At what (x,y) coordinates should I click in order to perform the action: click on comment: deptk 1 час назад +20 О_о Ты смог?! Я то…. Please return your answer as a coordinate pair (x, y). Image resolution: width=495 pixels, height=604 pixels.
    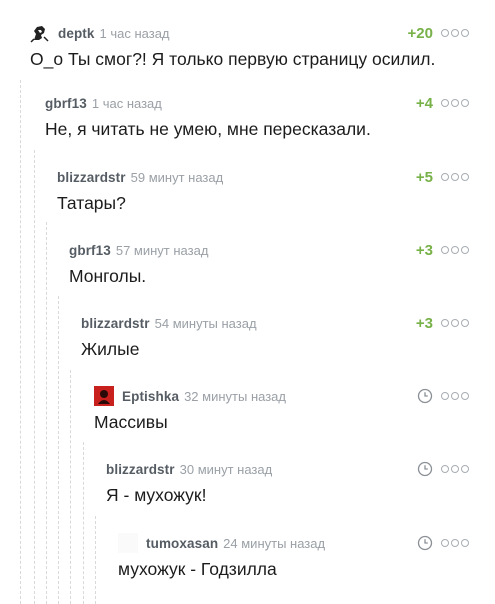
    Looking at the image, I should click on (249, 47).